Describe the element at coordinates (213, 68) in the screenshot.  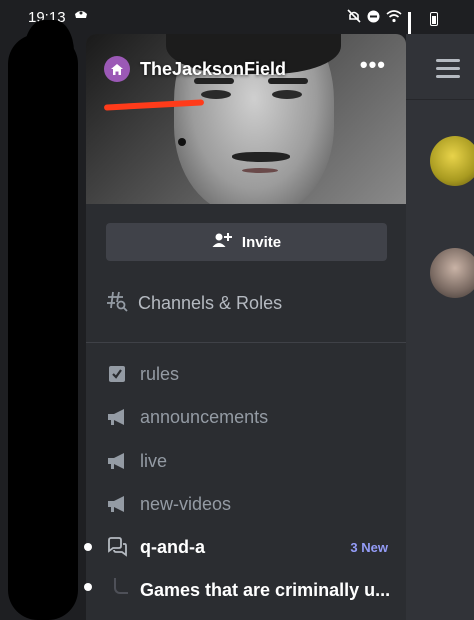
I see `server-name: TheJacksonField` at that location.